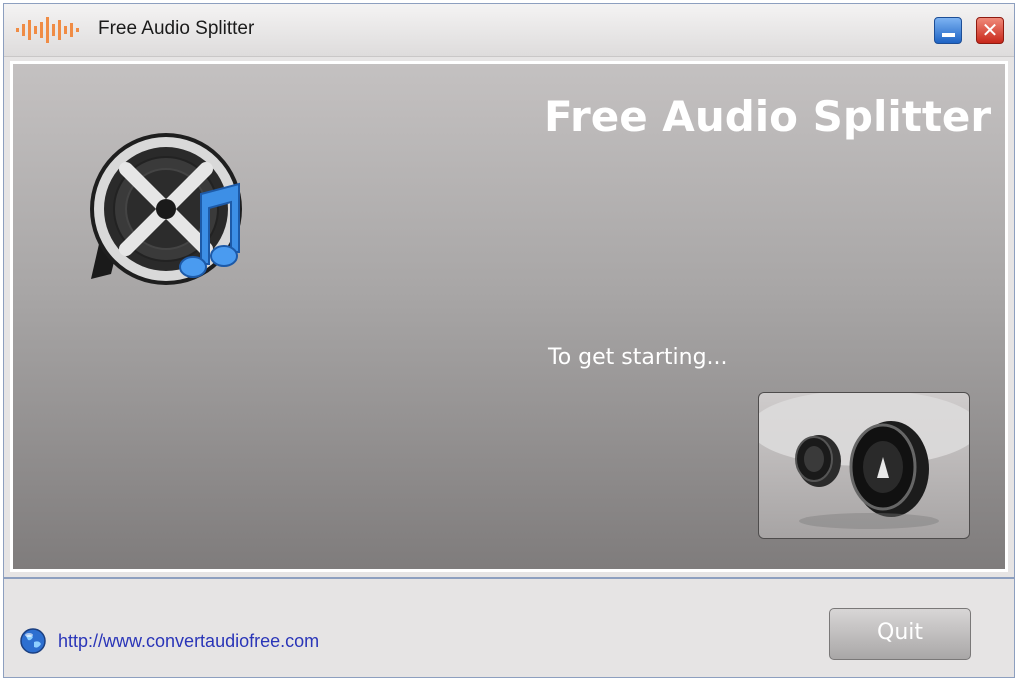 This screenshot has height=682, width=1020. I want to click on film-reel-music-note-icon, so click(166, 209).